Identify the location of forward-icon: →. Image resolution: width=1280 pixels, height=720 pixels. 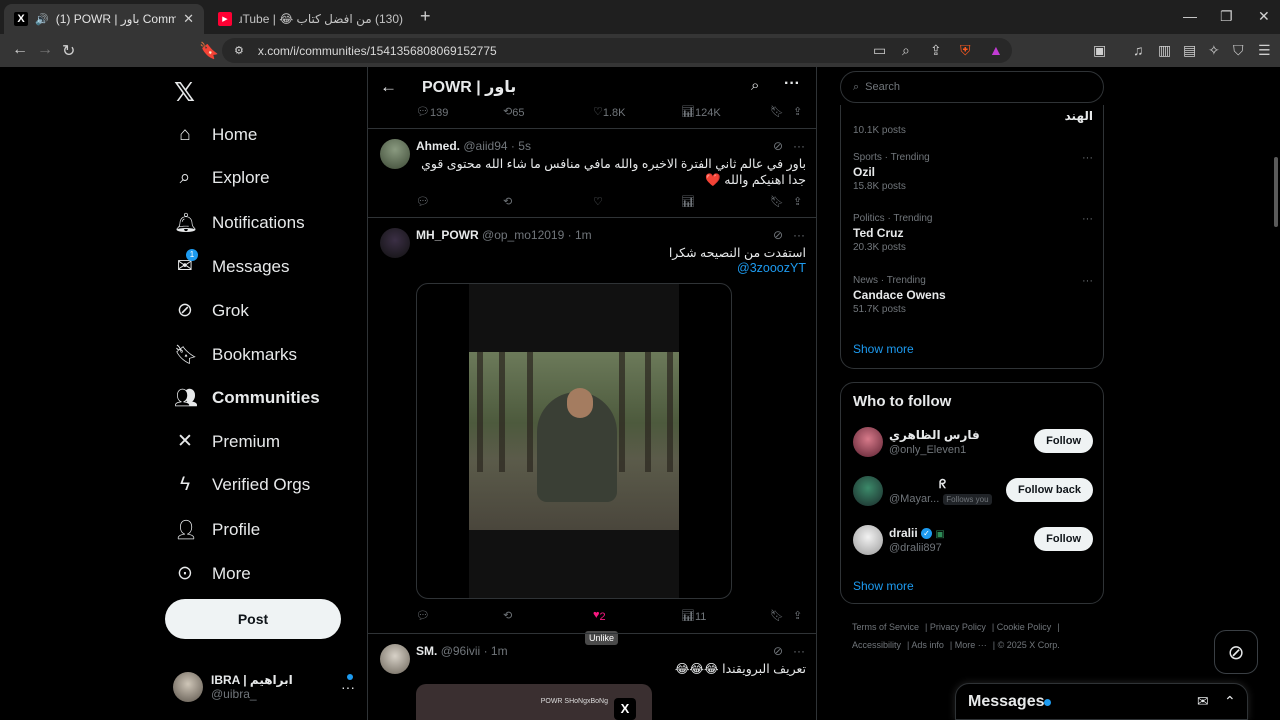
(45, 50).